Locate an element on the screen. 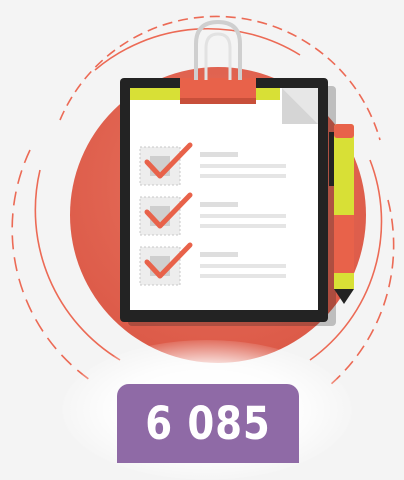 The height and width of the screenshot is (480, 404). counter-value: 6 085 is located at coordinates (208, 423).